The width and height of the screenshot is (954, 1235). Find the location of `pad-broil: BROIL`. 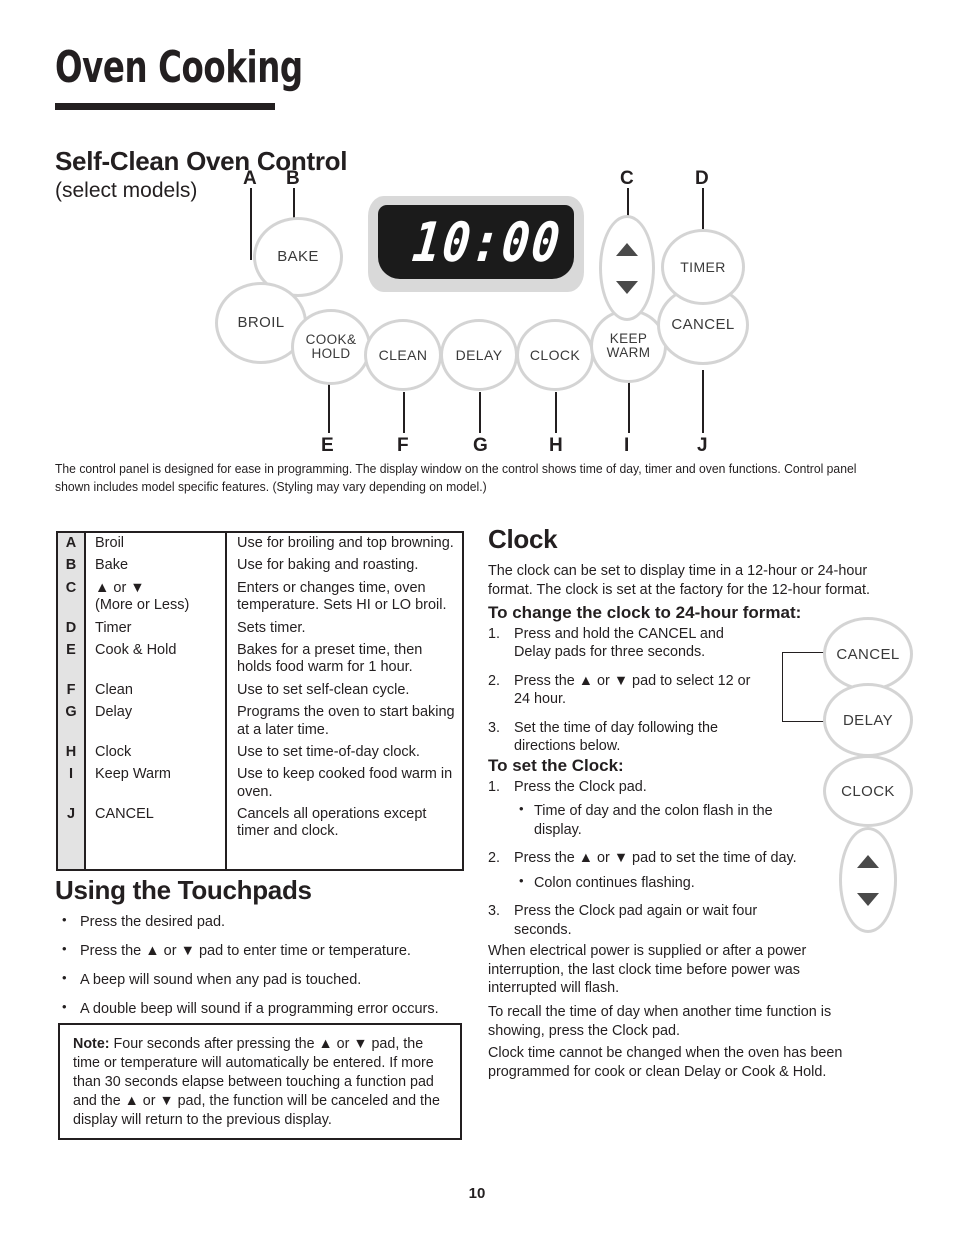

pad-broil: BROIL is located at coordinates (261, 323).